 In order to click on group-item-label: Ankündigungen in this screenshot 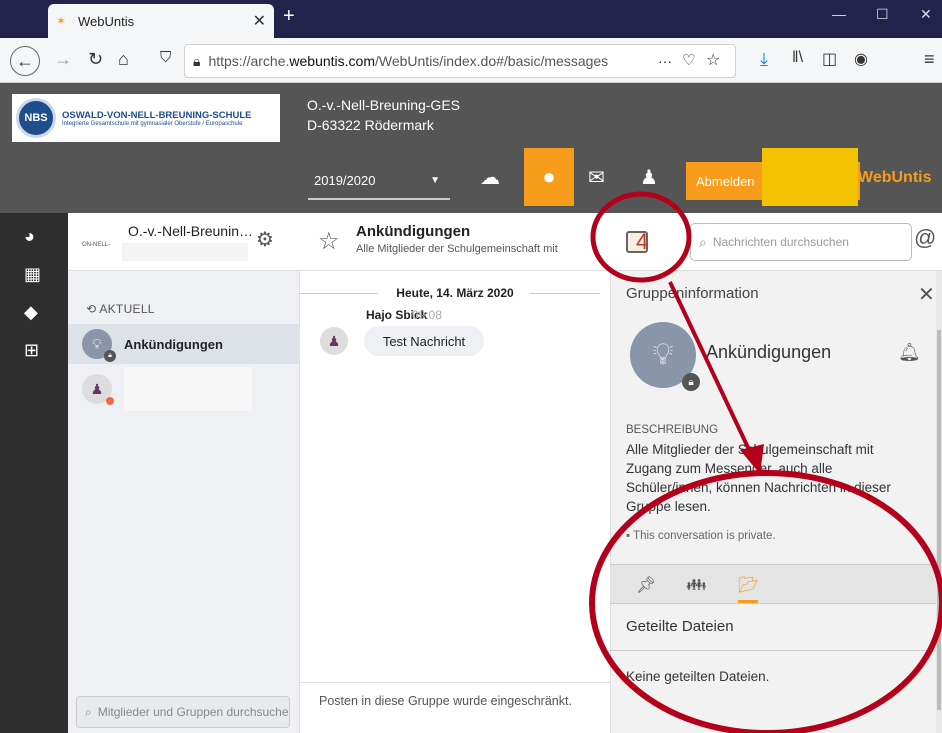, I will do `click(173, 344)`.